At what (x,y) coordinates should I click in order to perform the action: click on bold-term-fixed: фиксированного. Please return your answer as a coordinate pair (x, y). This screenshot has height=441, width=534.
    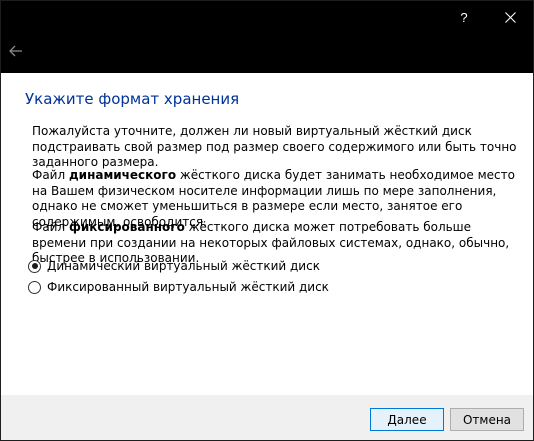
    Looking at the image, I should click on (126, 227).